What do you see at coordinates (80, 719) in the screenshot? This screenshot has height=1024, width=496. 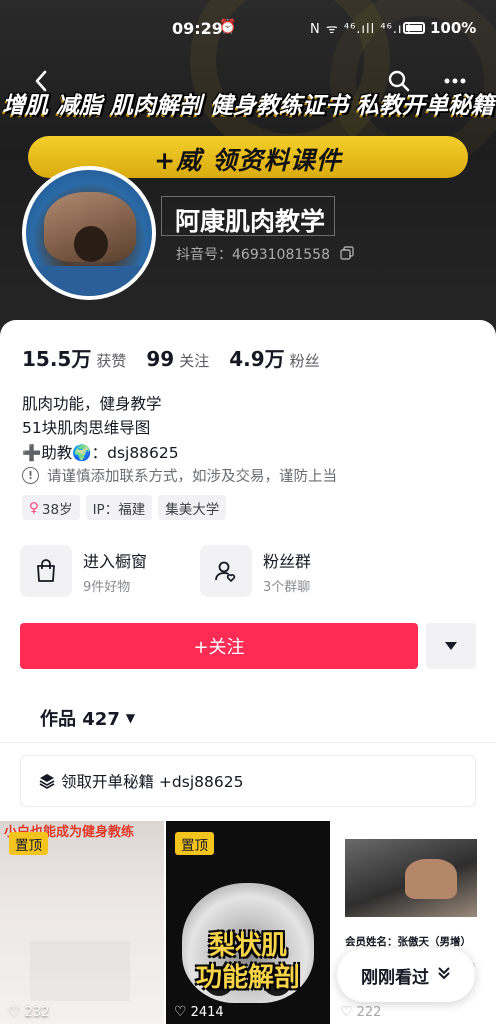 I see `tab-works-label: 作品 427` at bounding box center [80, 719].